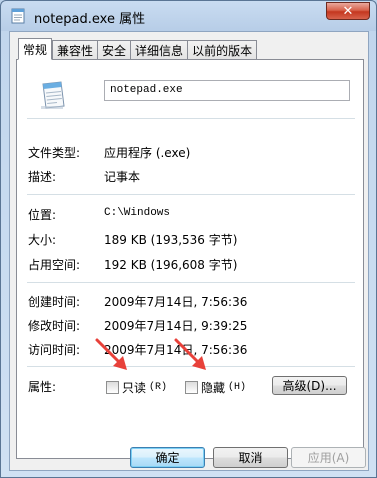 The height and width of the screenshot is (478, 377). Describe the element at coordinates (171, 265) in the screenshot. I see `disk-size-value: 192 KB (196,608 字节)` at that location.